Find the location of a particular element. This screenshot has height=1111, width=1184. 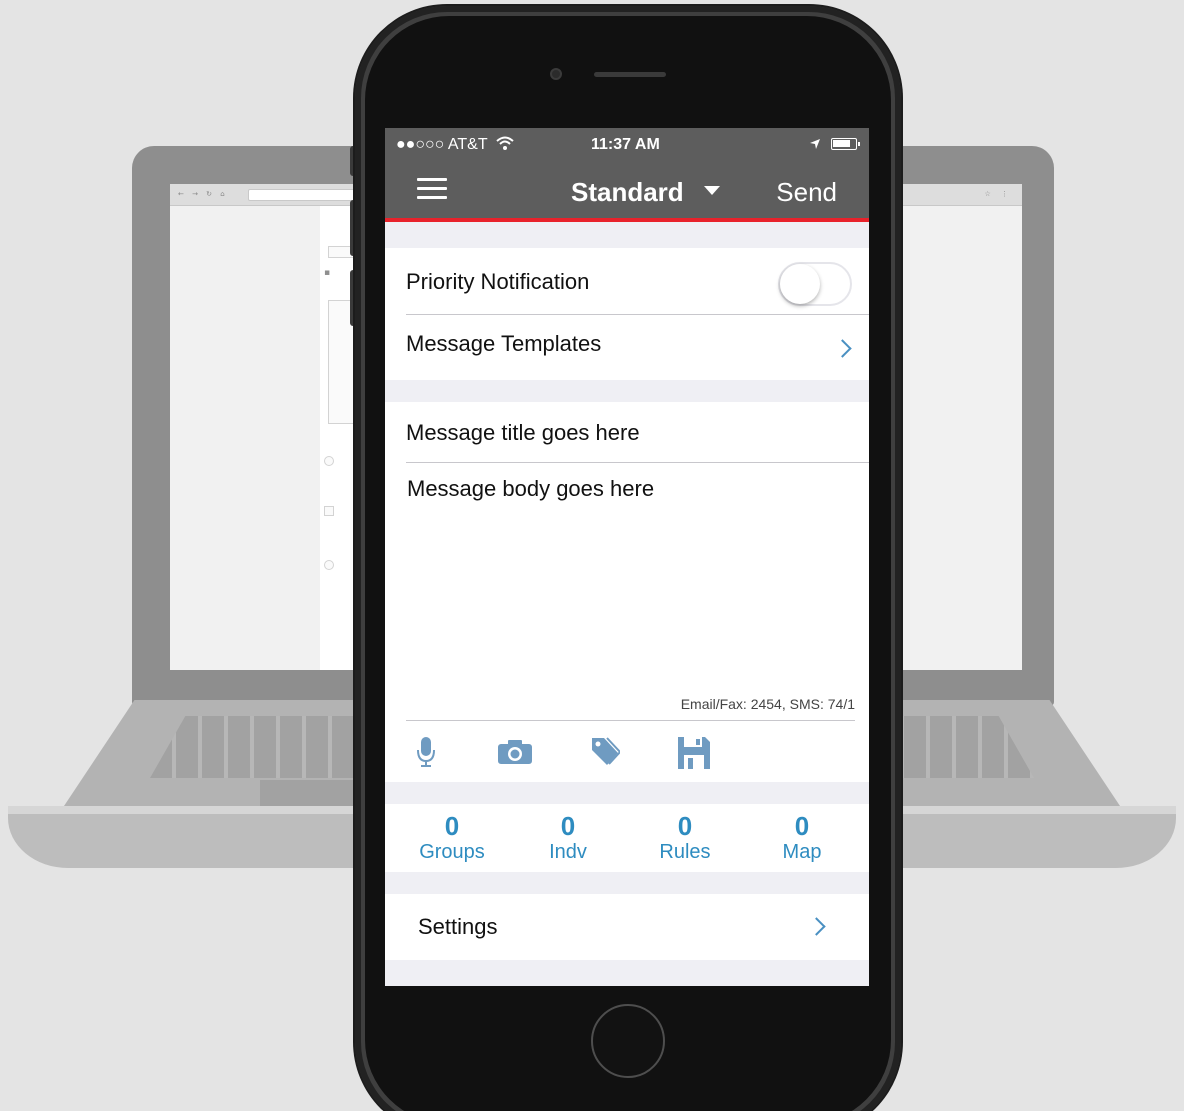

nav-bar: Standard Send is located at coordinates (627, 192).